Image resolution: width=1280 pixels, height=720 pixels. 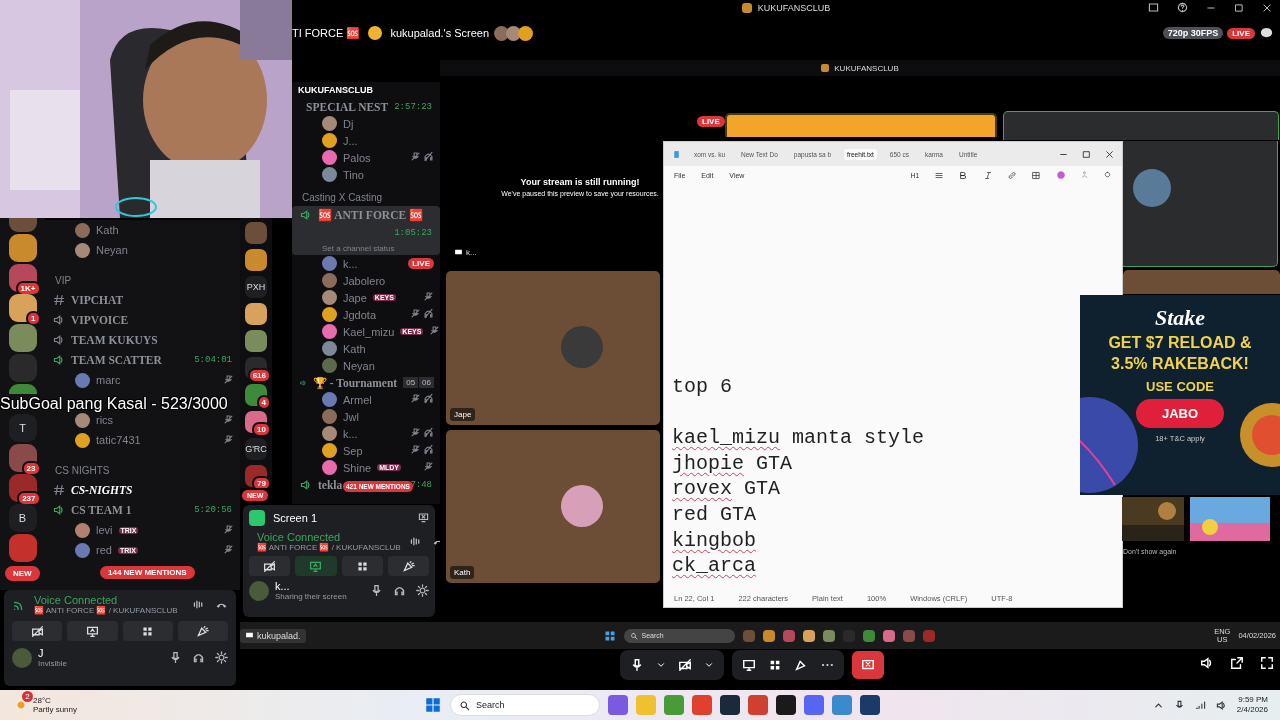 What do you see at coordinates (105, 420) in the screenshot?
I see `member-name: rics` at bounding box center [105, 420].